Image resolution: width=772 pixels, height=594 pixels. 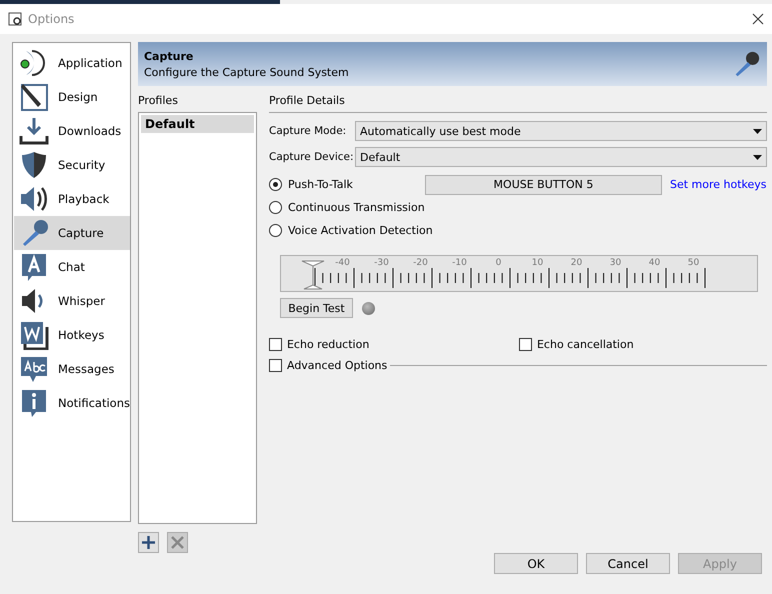 I want to click on radio-option: Push-To-Talk, so click(x=346, y=185).